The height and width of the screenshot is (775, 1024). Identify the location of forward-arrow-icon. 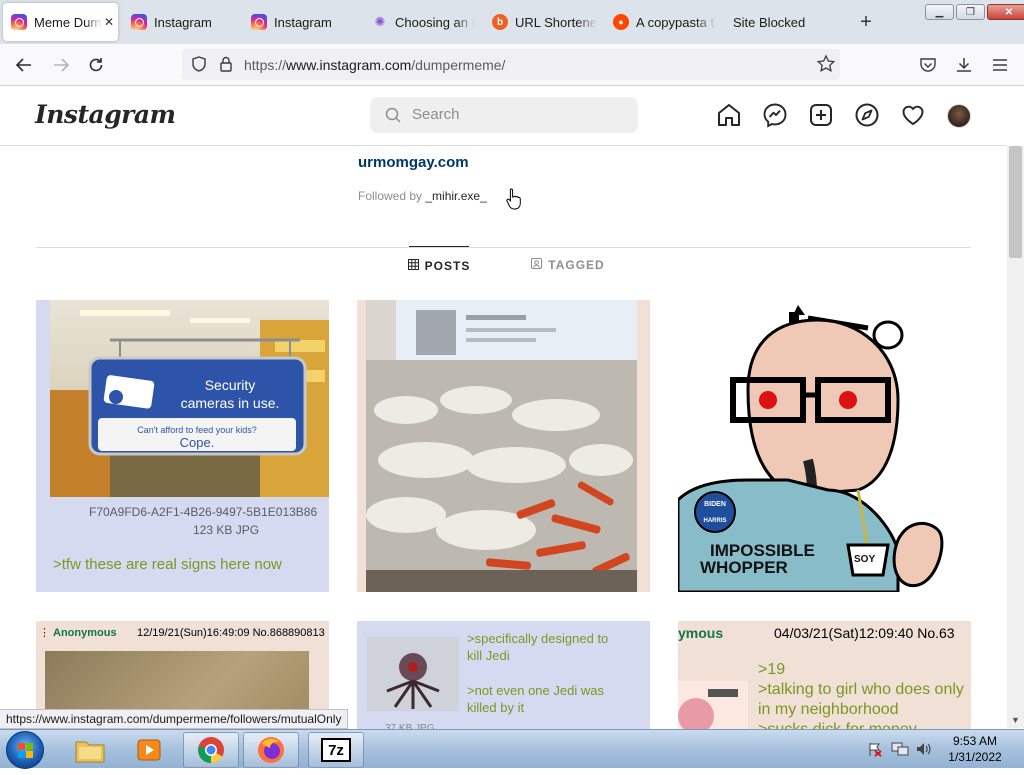
(61, 65).